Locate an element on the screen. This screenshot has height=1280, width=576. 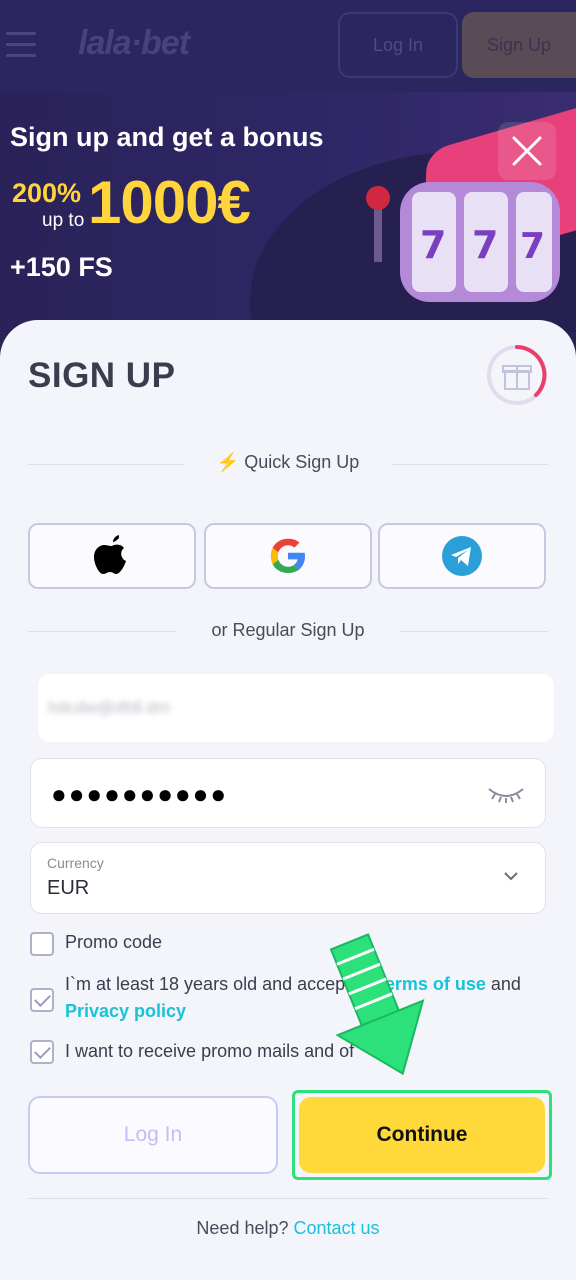
telegram-signup-button is located at coordinates (462, 556).